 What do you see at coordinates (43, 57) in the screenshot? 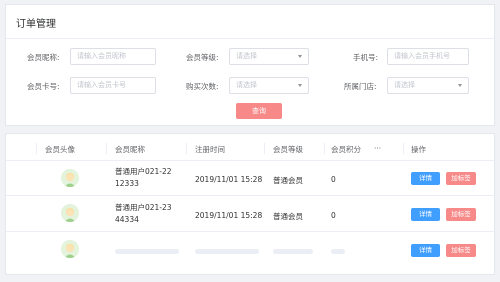
I see `nickname-label: 会员昵称:` at bounding box center [43, 57].